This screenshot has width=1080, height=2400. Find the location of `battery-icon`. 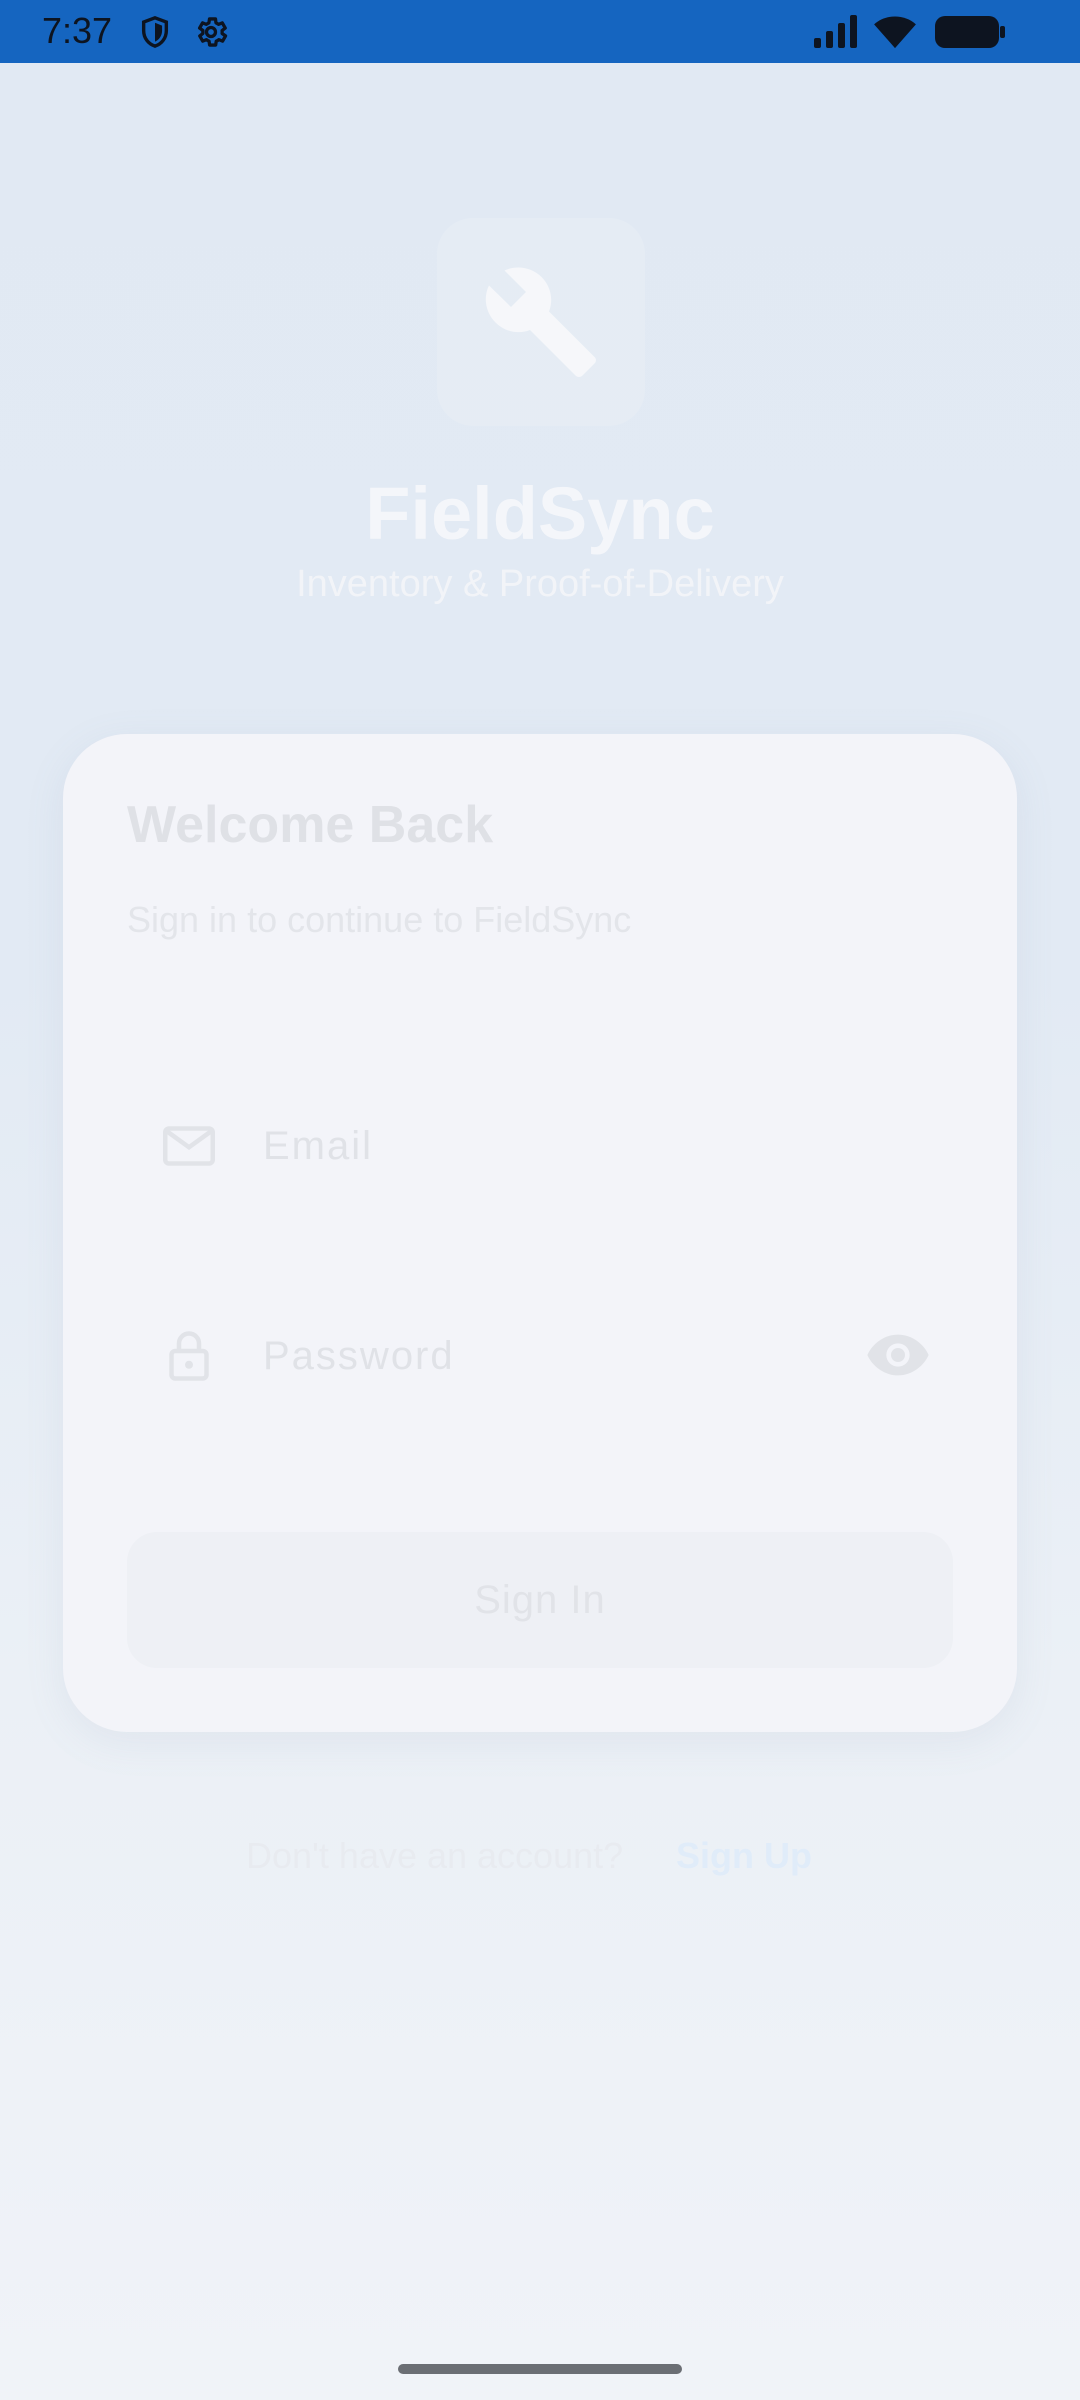

battery-icon is located at coordinates (970, 32).